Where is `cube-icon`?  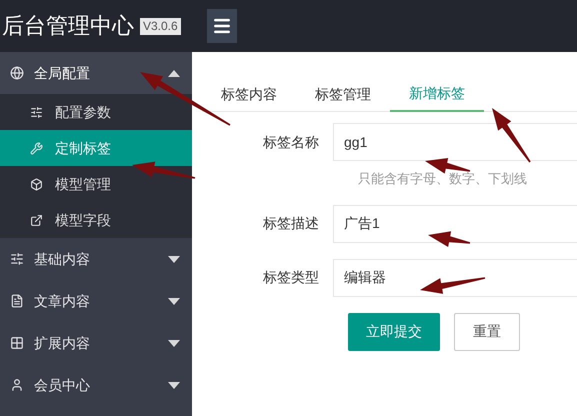
cube-icon is located at coordinates (36, 184).